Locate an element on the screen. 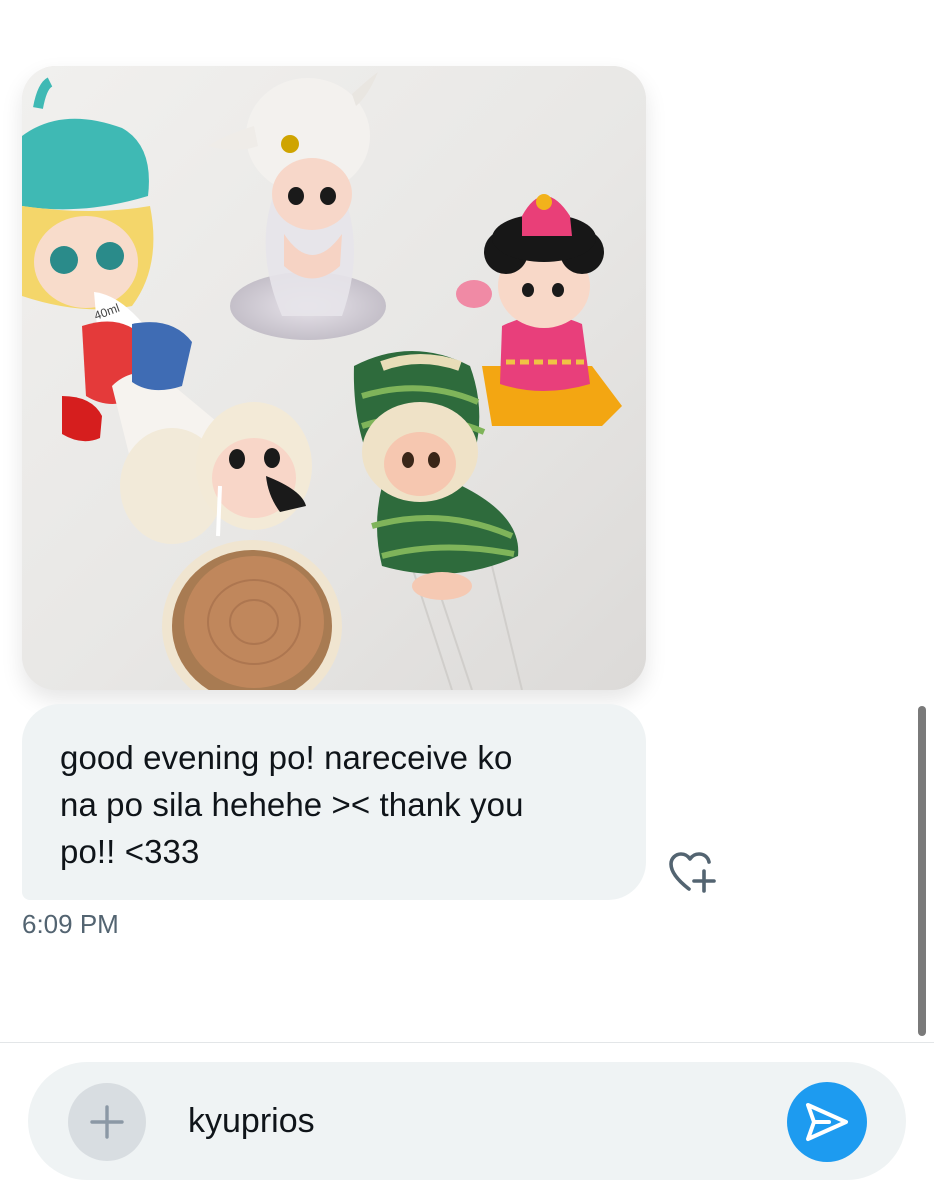 The image size is (934, 1200). plus-icon is located at coordinates (107, 1122).